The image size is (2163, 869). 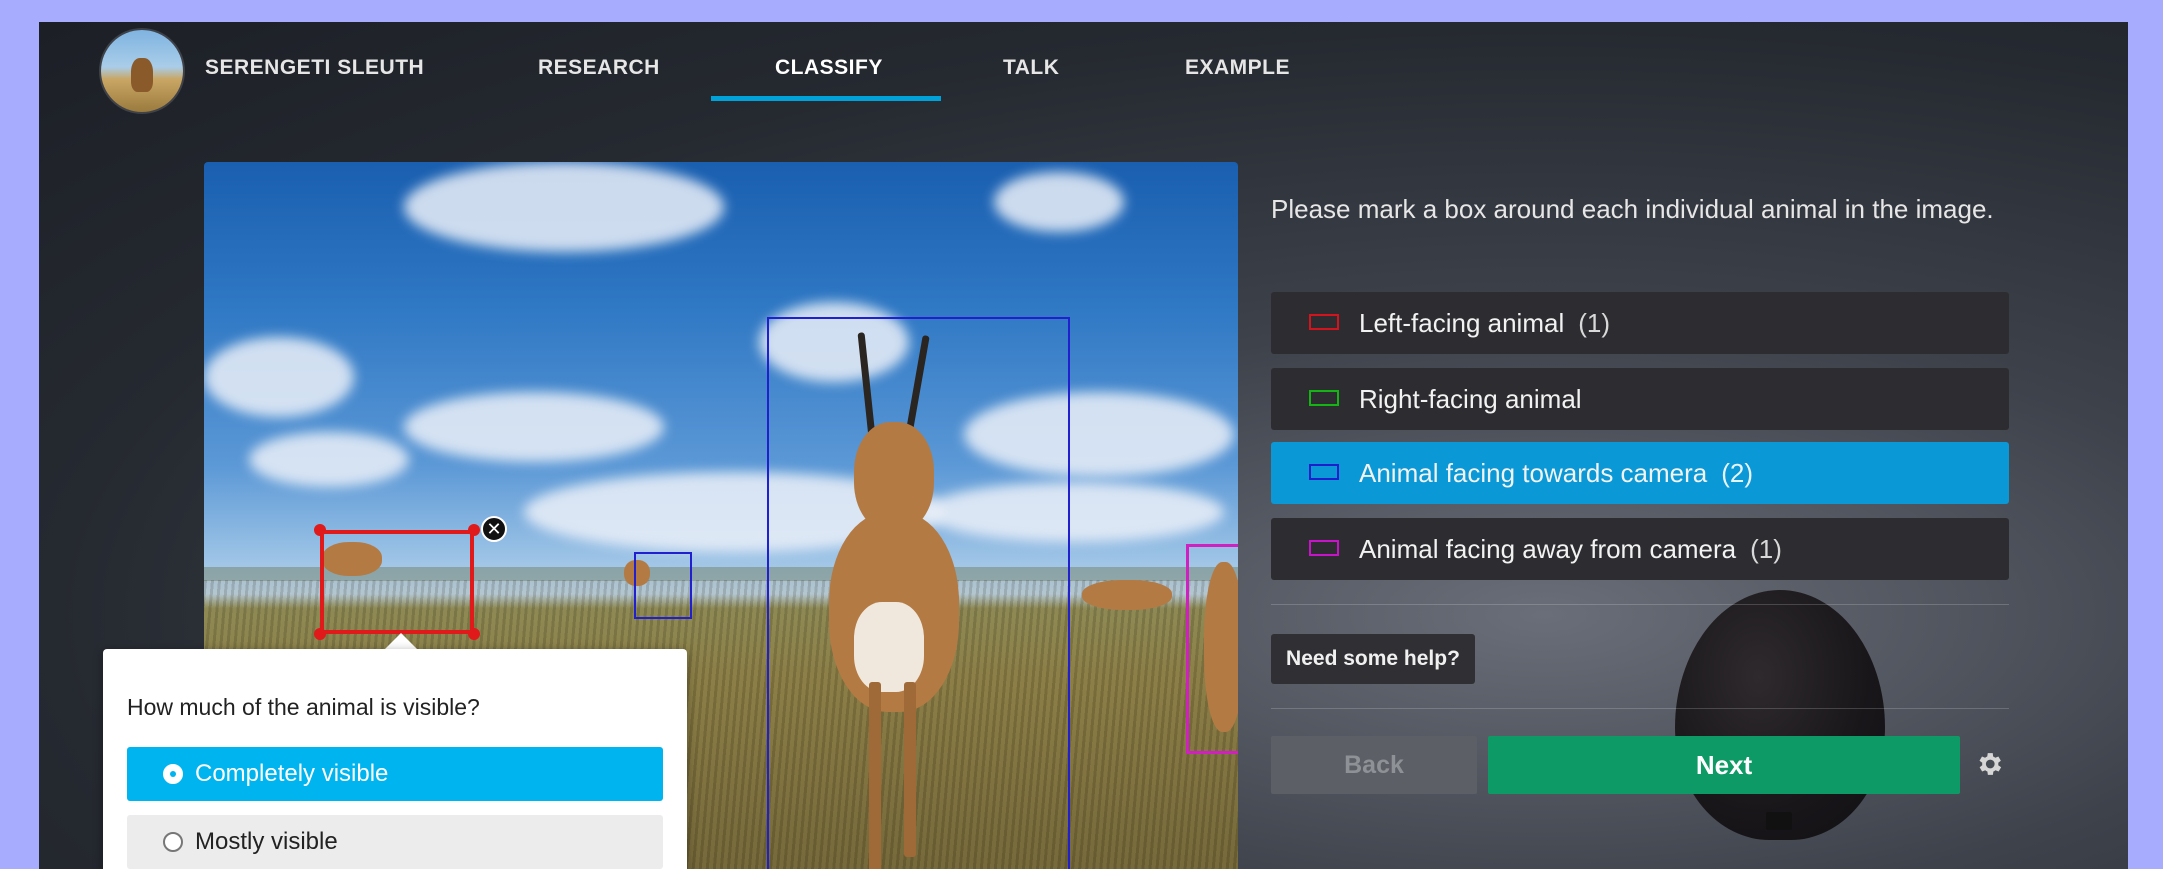 I want to click on option-mostly-visible: Mostly visible, so click(x=395, y=842).